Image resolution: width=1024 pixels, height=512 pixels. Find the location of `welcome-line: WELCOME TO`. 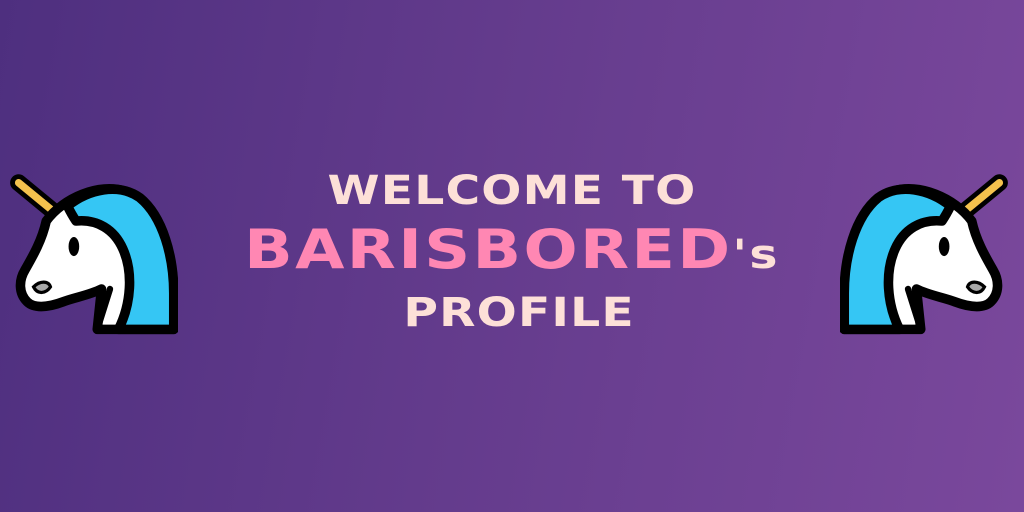

welcome-line: WELCOME TO is located at coordinates (512, 191).